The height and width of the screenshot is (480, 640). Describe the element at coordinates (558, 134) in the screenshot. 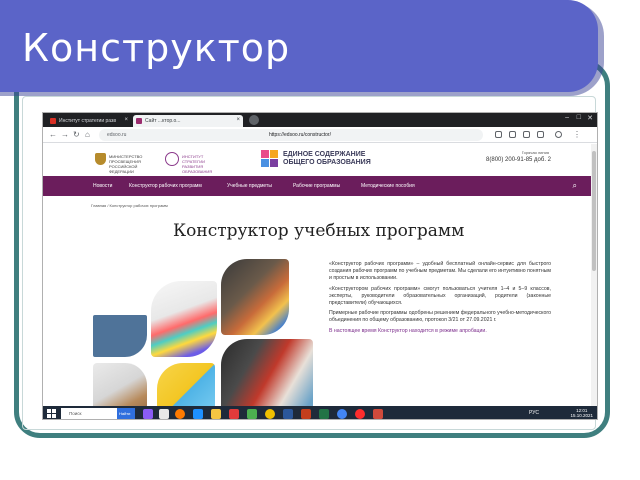

I see `profile-icon` at that location.